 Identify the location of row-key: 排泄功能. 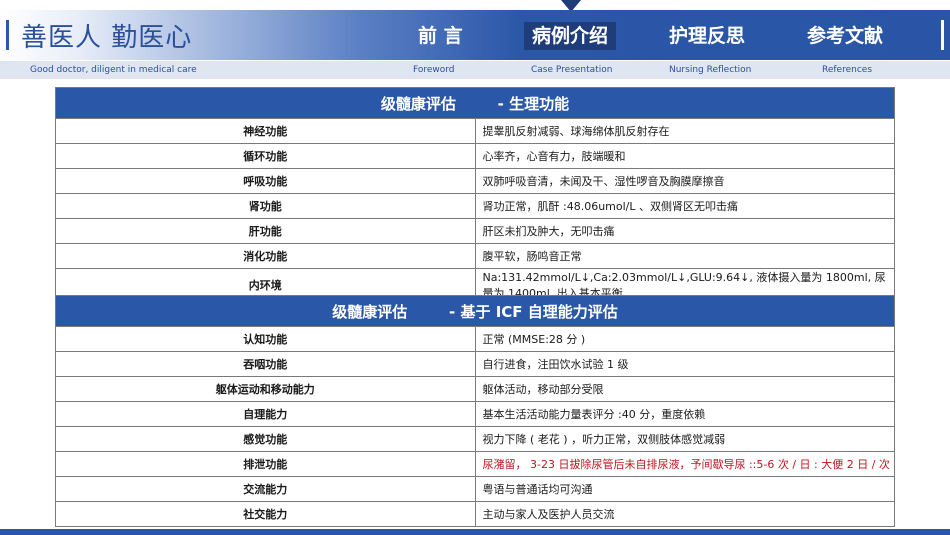
(265, 464).